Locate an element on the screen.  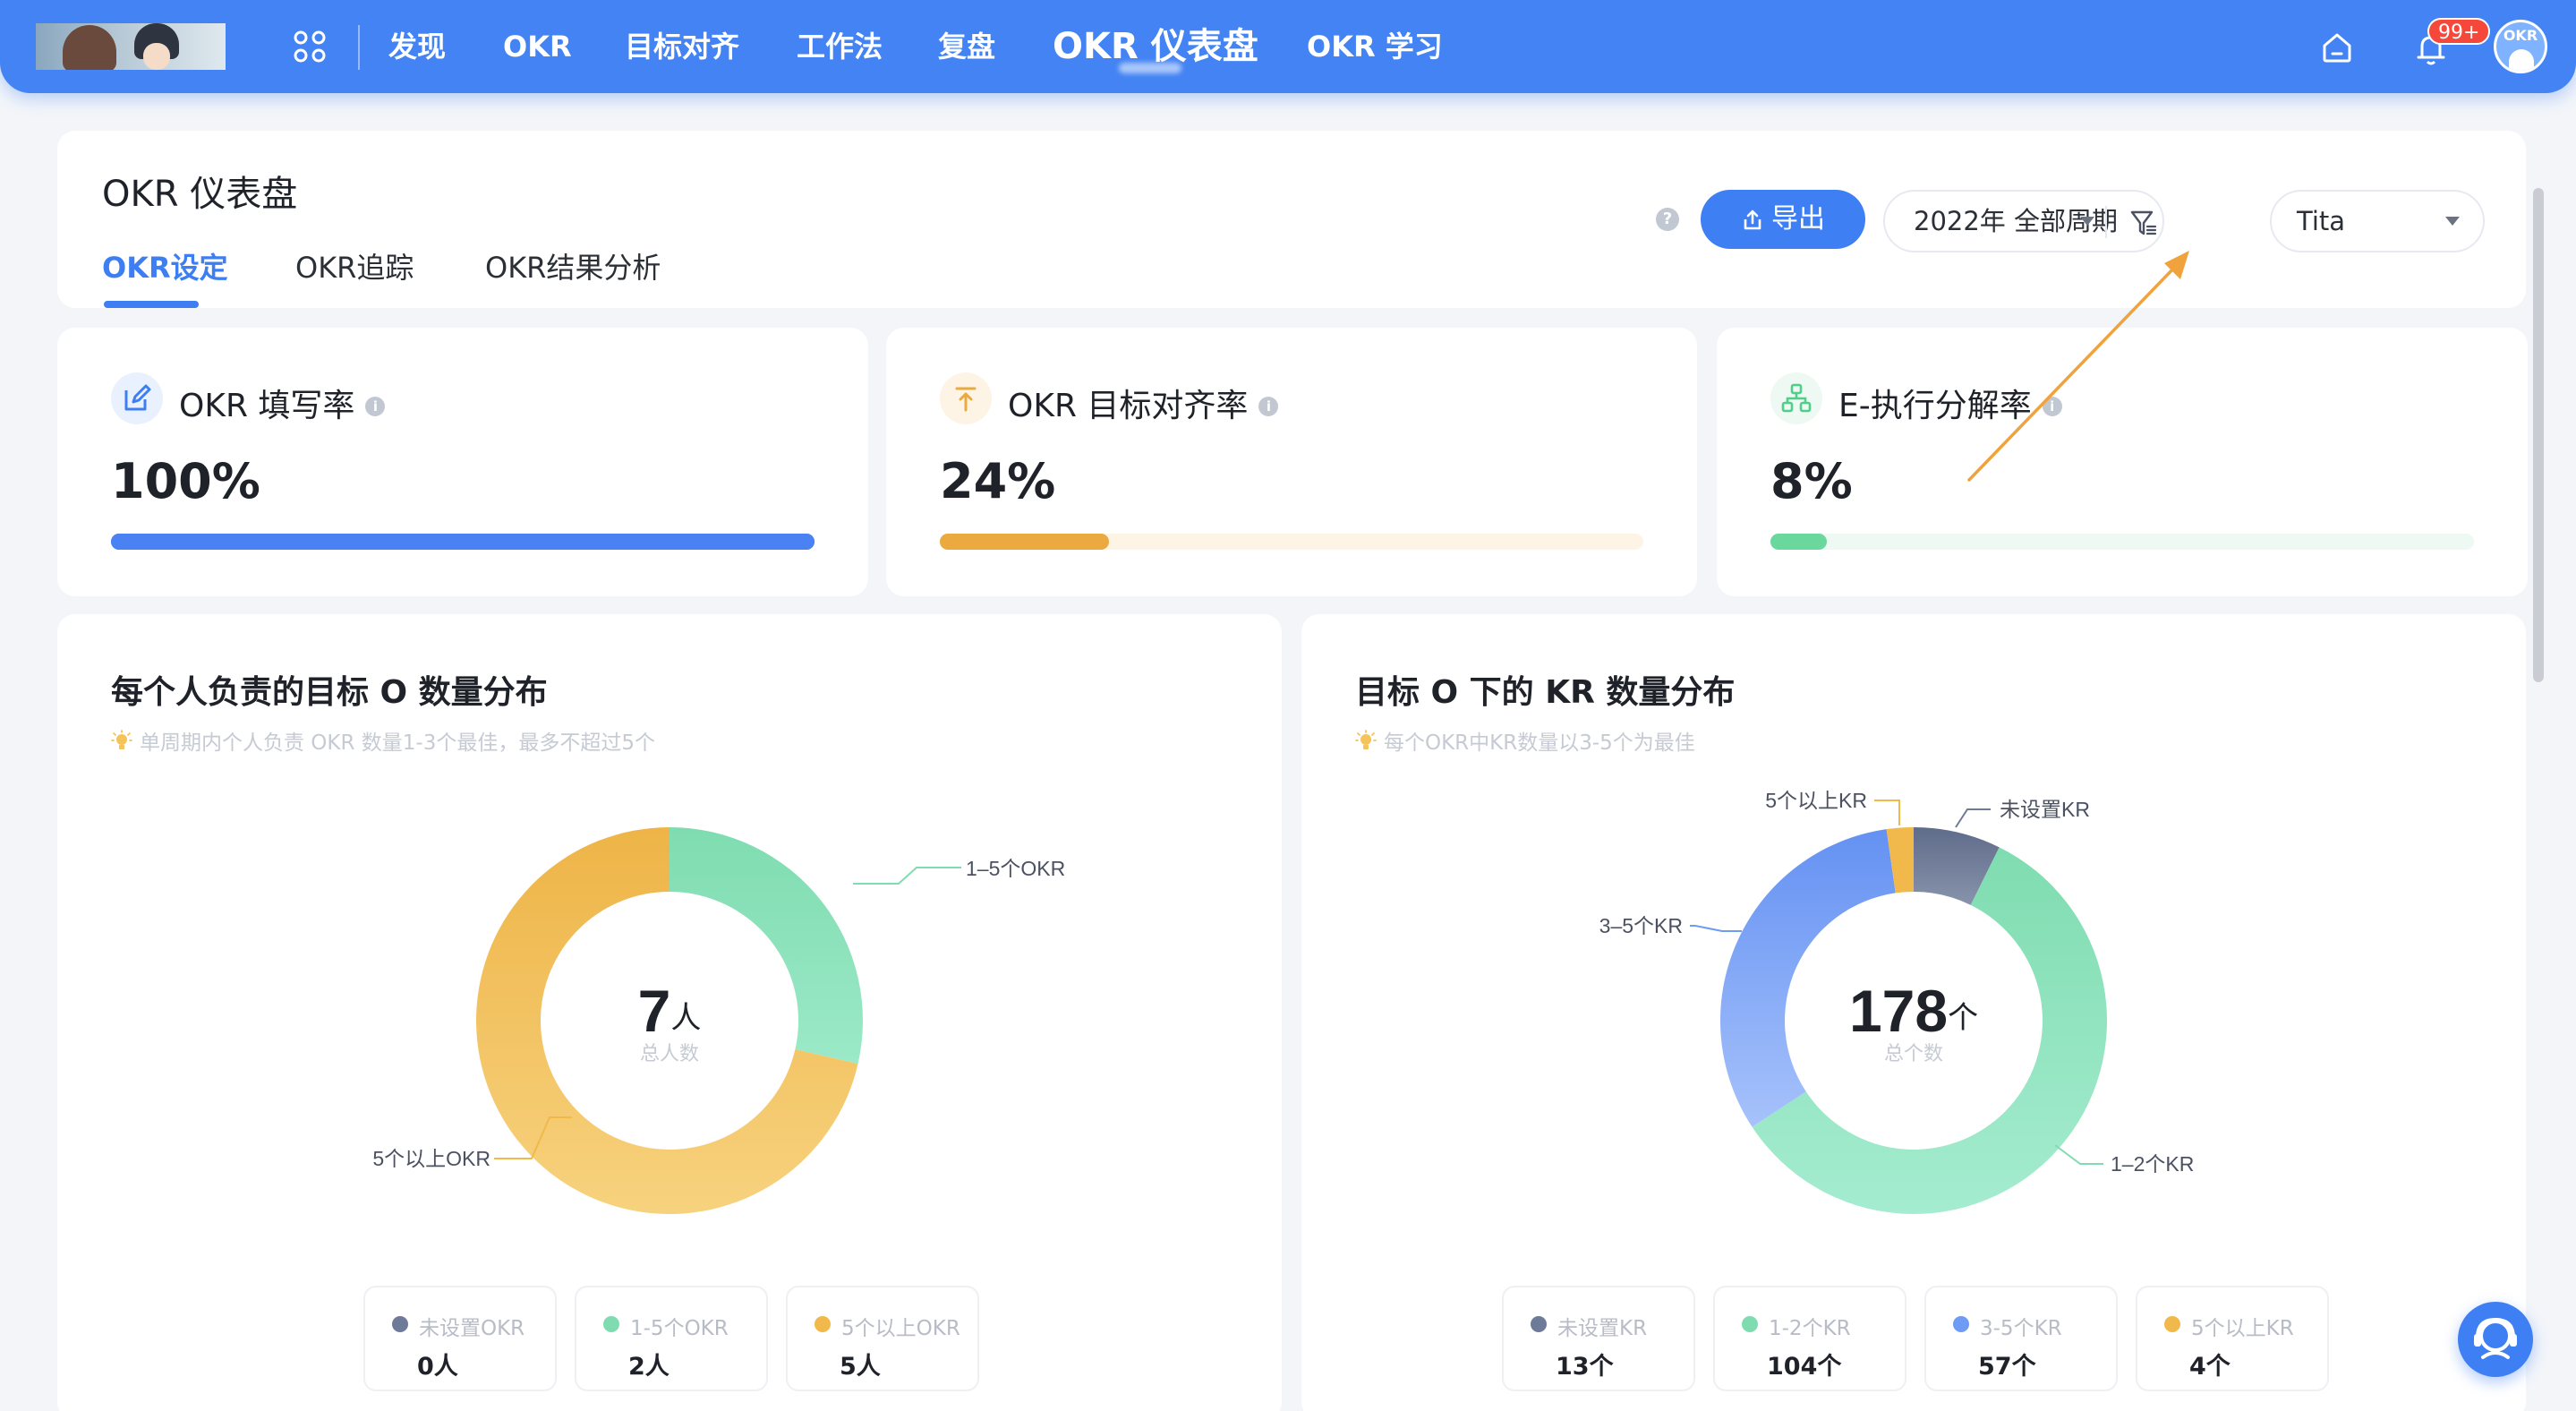
customer-service-icon is located at coordinates (2495, 1338).